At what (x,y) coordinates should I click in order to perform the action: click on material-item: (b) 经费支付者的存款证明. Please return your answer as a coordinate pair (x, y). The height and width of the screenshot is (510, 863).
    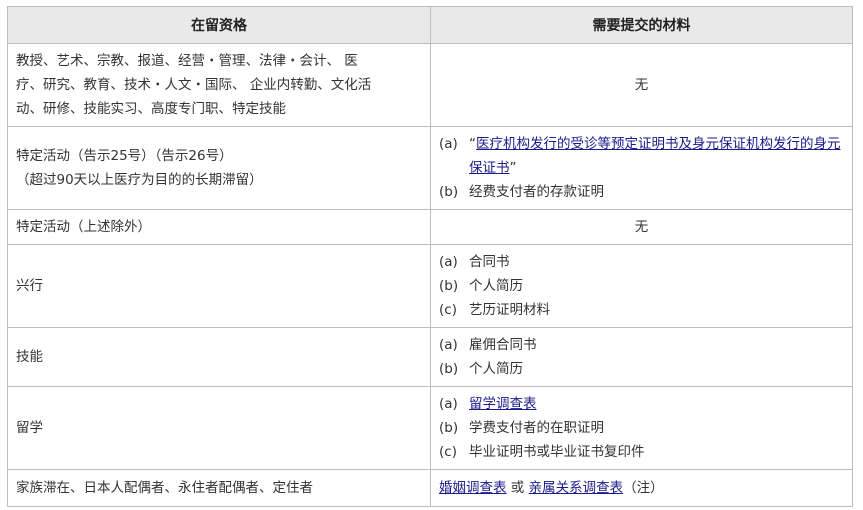
    Looking at the image, I should click on (641, 192).